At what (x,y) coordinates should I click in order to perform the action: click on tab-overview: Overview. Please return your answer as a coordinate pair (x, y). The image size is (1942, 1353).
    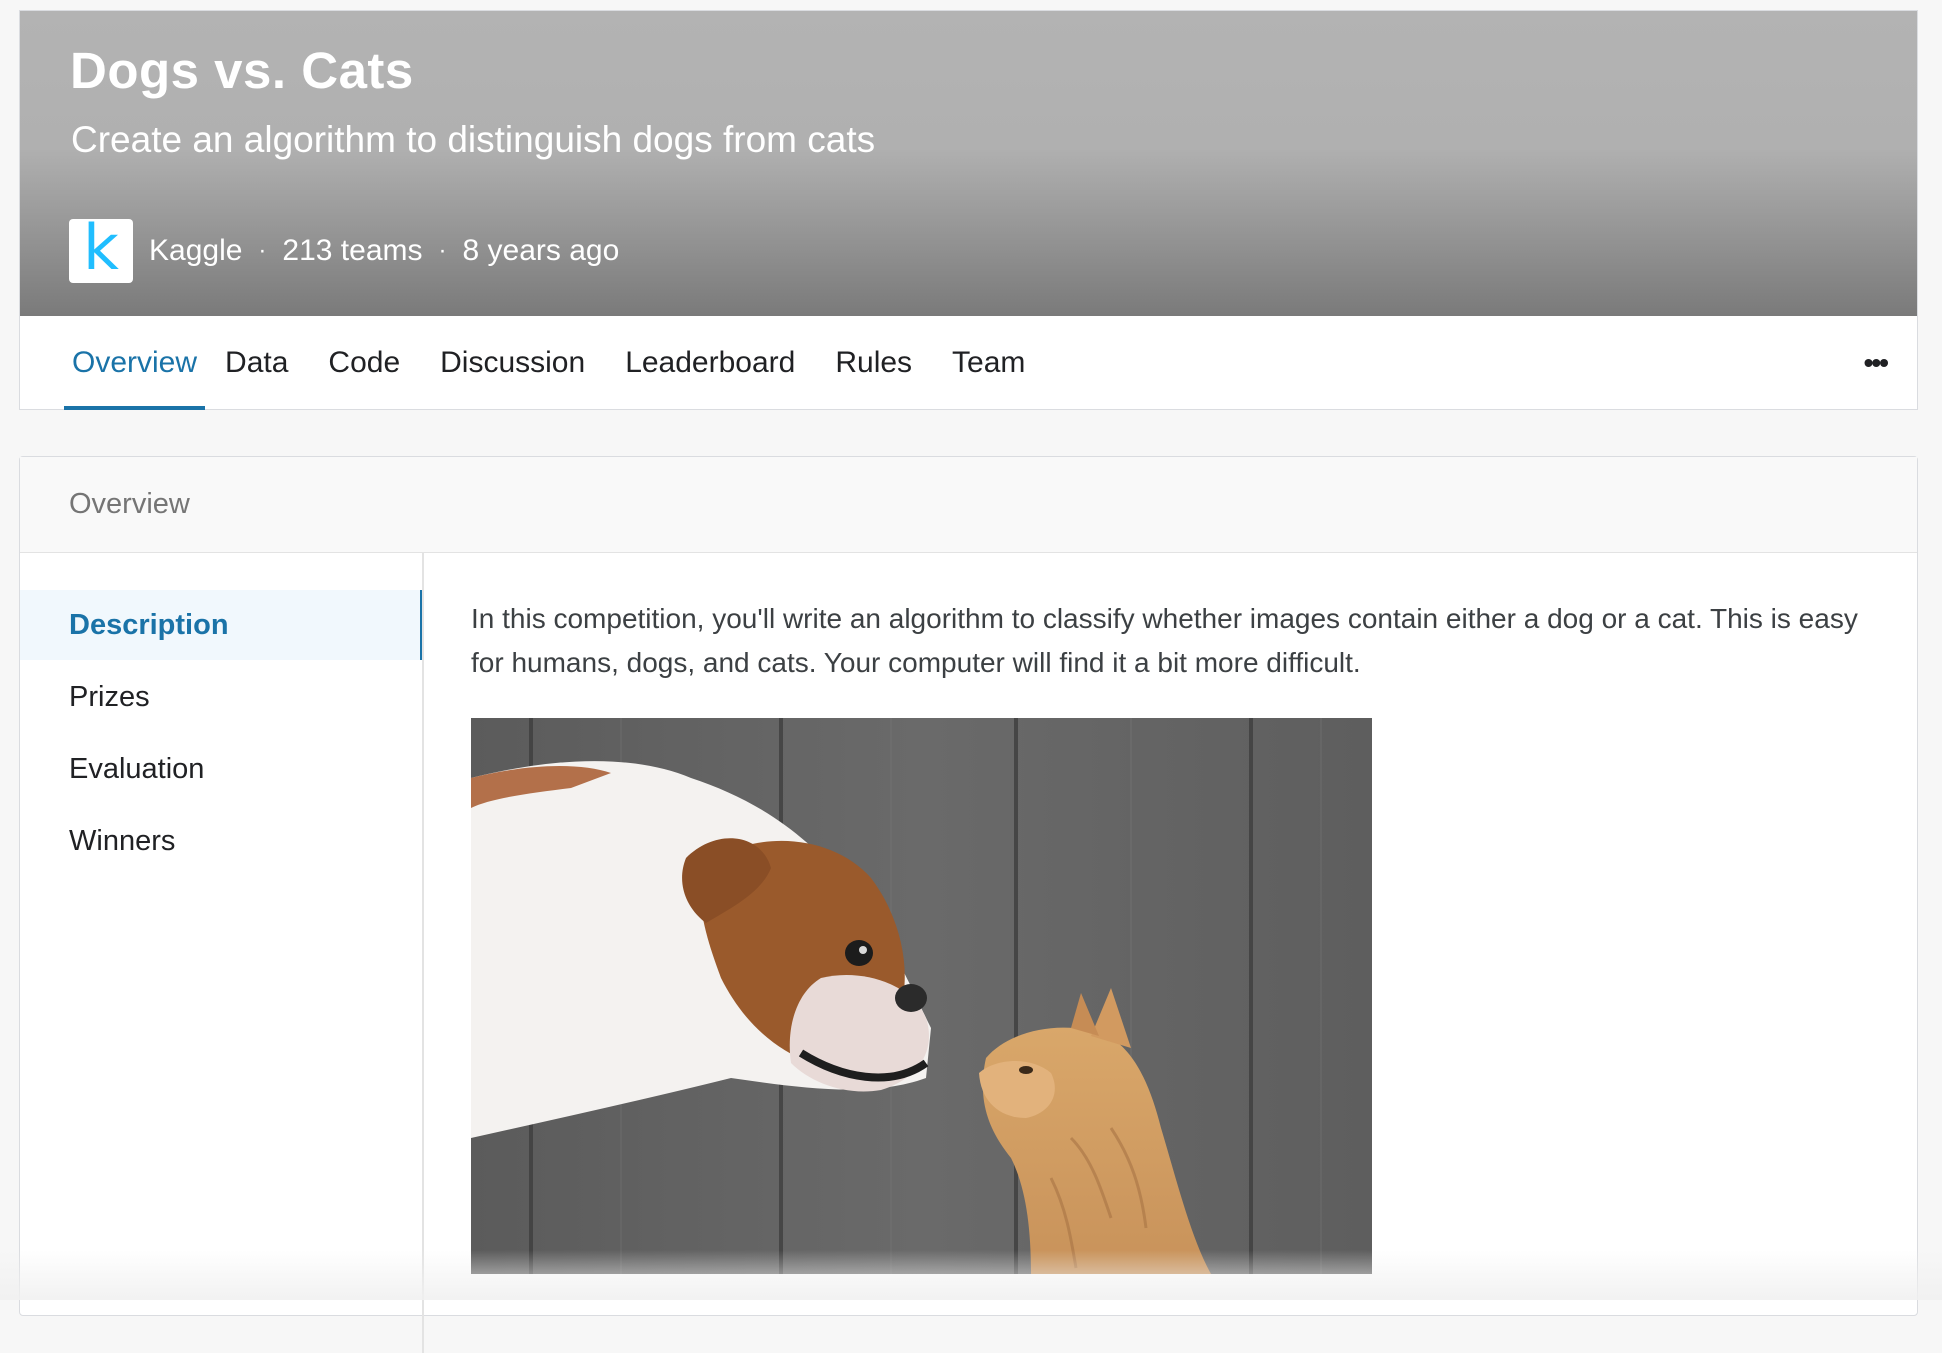
    Looking at the image, I should click on (135, 363).